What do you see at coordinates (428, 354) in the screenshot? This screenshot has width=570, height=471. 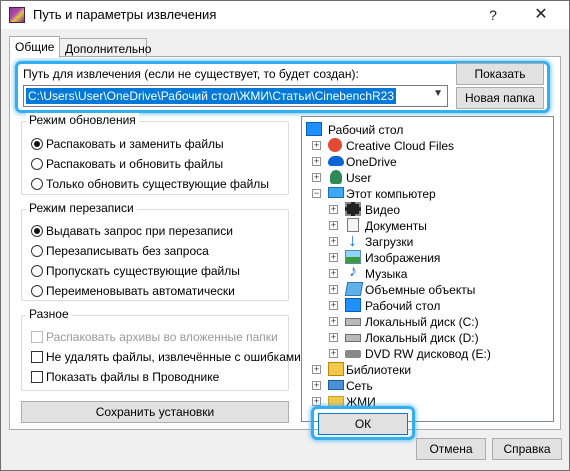 I see `tree-label: DVD RW дисковод (E:)` at bounding box center [428, 354].